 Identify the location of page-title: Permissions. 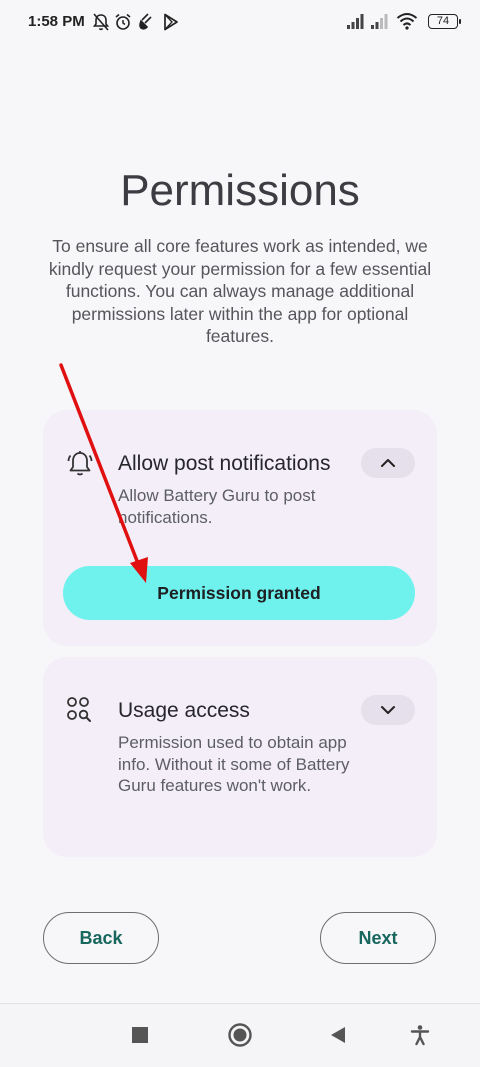
(240, 191).